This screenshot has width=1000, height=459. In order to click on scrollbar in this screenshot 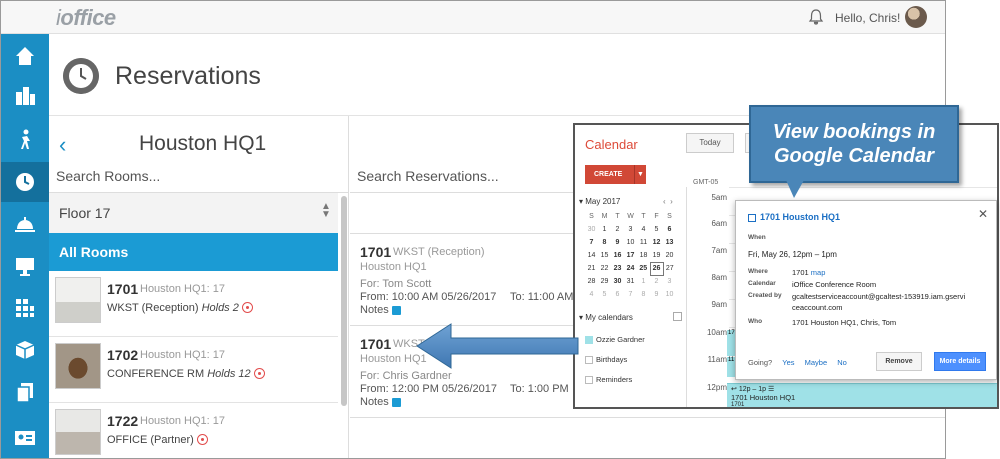, I will do `click(344, 301)`.